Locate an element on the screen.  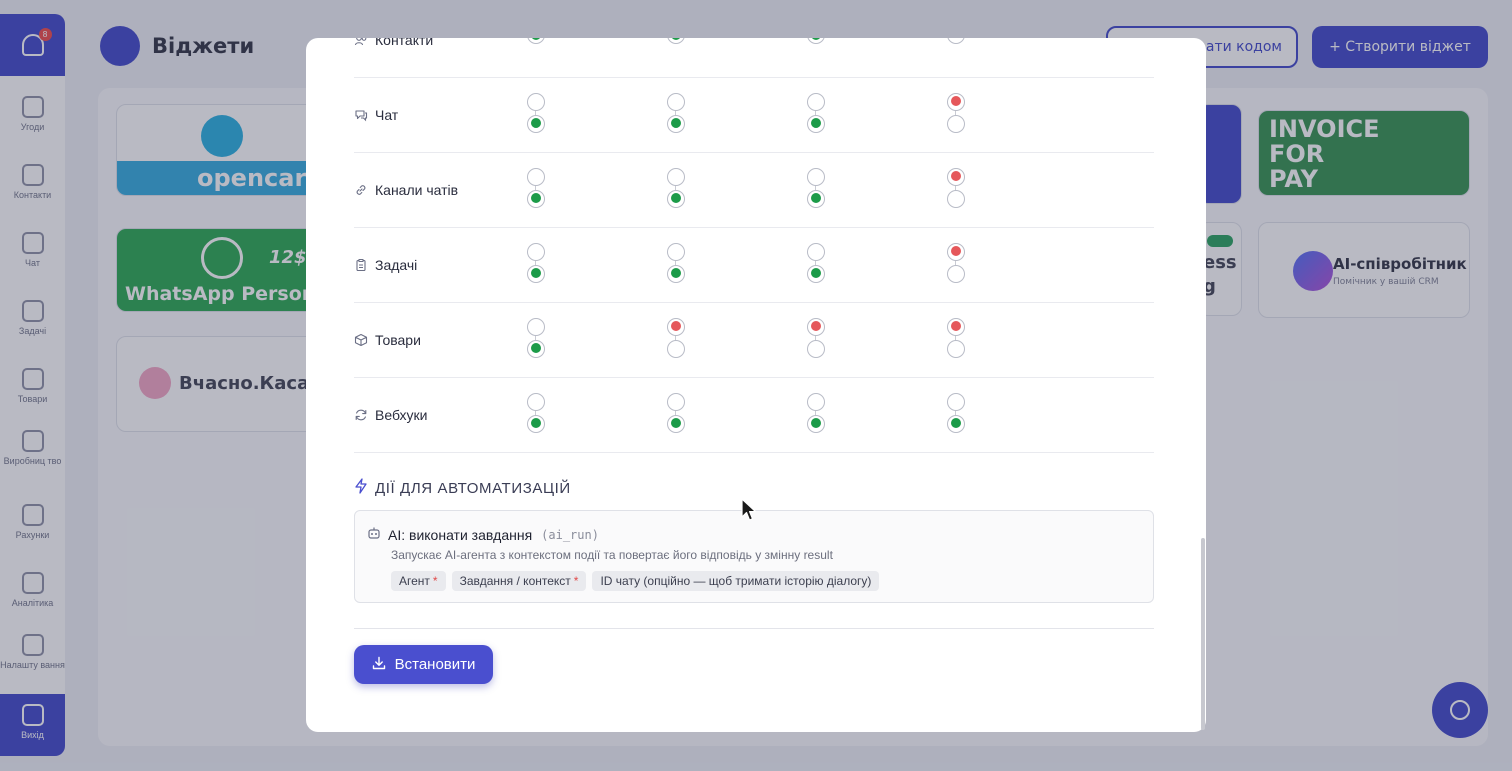
permission-label: Канали чатів is located at coordinates (406, 190).